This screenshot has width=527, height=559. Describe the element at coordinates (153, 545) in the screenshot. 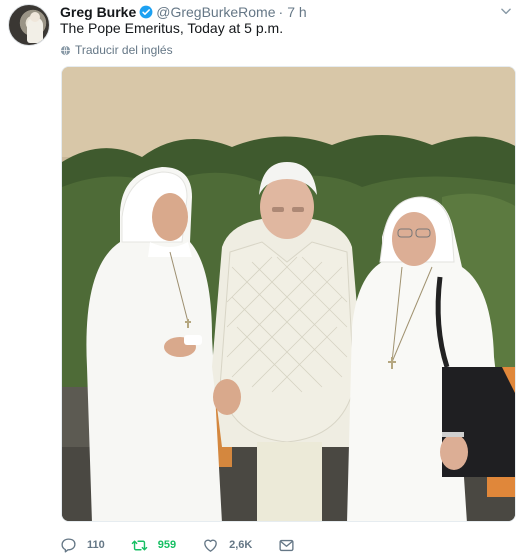

I see `retweet-button: 959` at that location.